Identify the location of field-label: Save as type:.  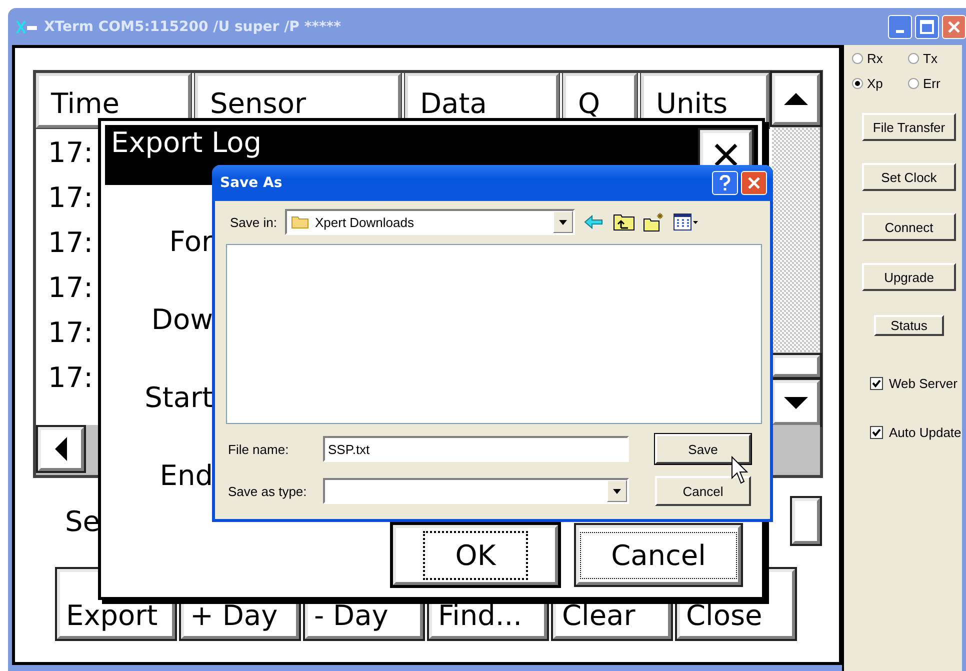
(268, 491).